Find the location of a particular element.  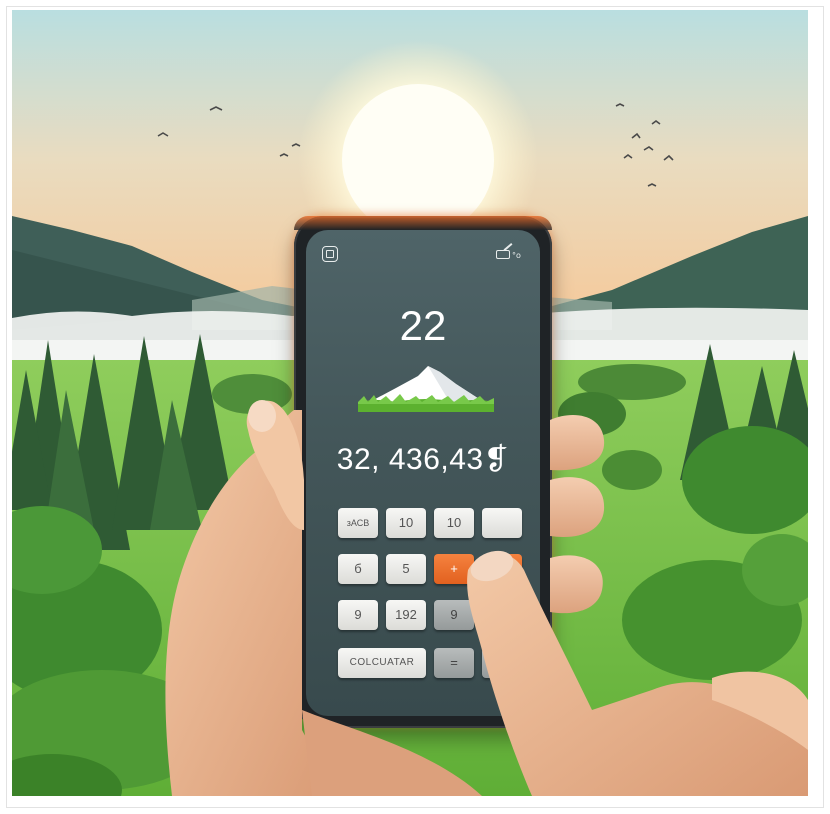

key-equals: = is located at coordinates (454, 663).